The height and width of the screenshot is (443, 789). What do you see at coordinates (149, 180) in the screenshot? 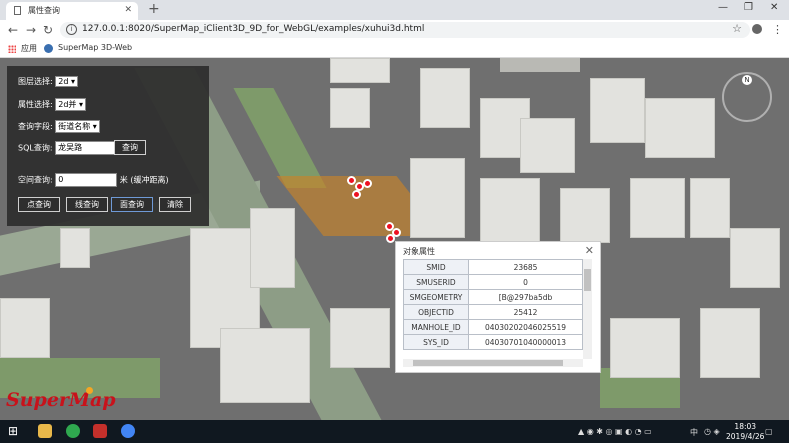
I see `buffer-hint: (缓冲距离)` at bounding box center [149, 180].